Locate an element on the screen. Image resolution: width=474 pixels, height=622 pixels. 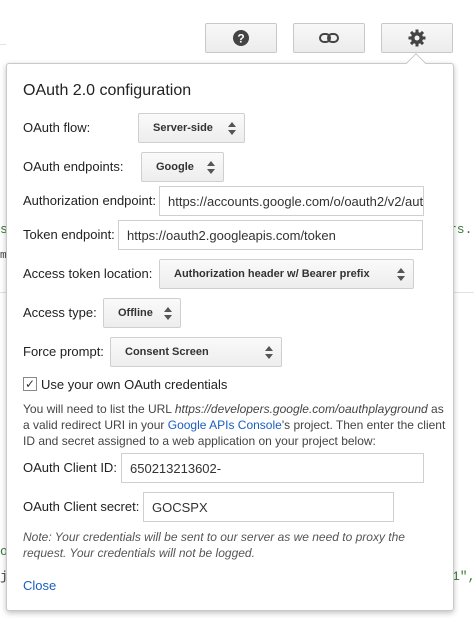
own-credentials-checkbox: ✓ is located at coordinates (30, 384).